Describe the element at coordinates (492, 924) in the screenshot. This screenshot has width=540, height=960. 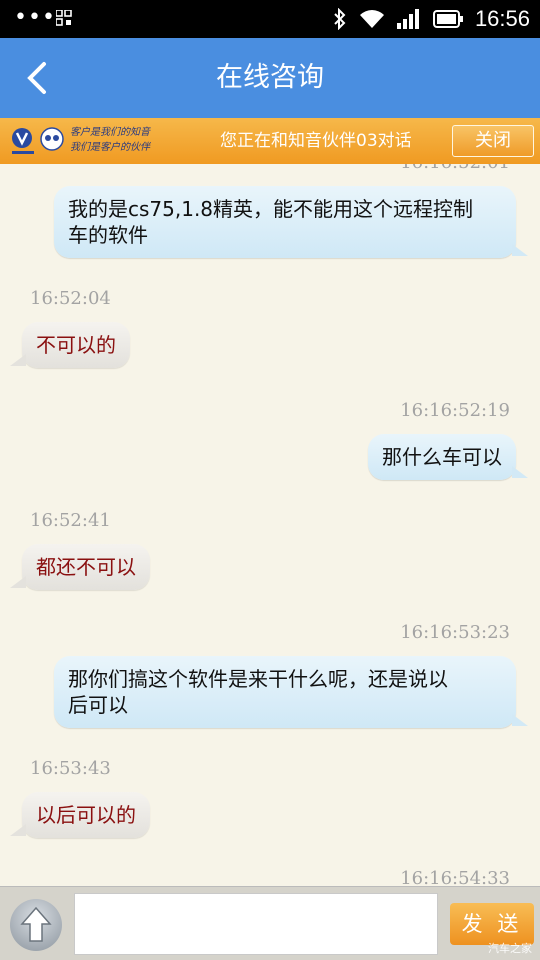
I see `send-button: 发 送` at that location.